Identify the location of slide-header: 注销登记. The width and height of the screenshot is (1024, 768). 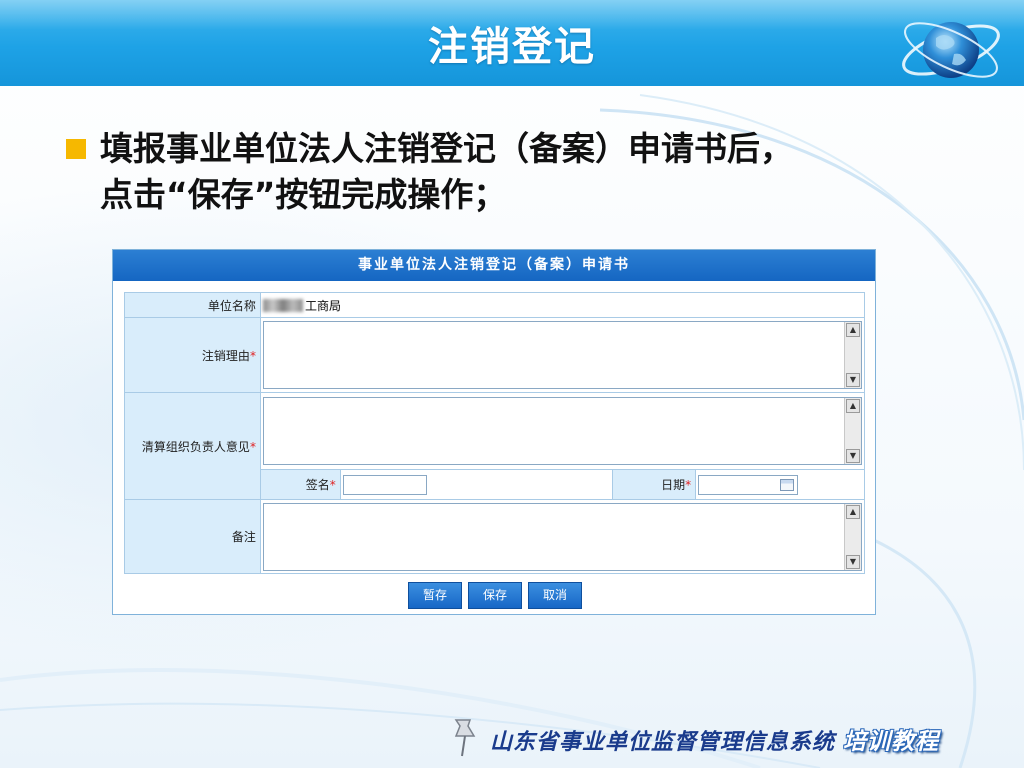
(512, 43).